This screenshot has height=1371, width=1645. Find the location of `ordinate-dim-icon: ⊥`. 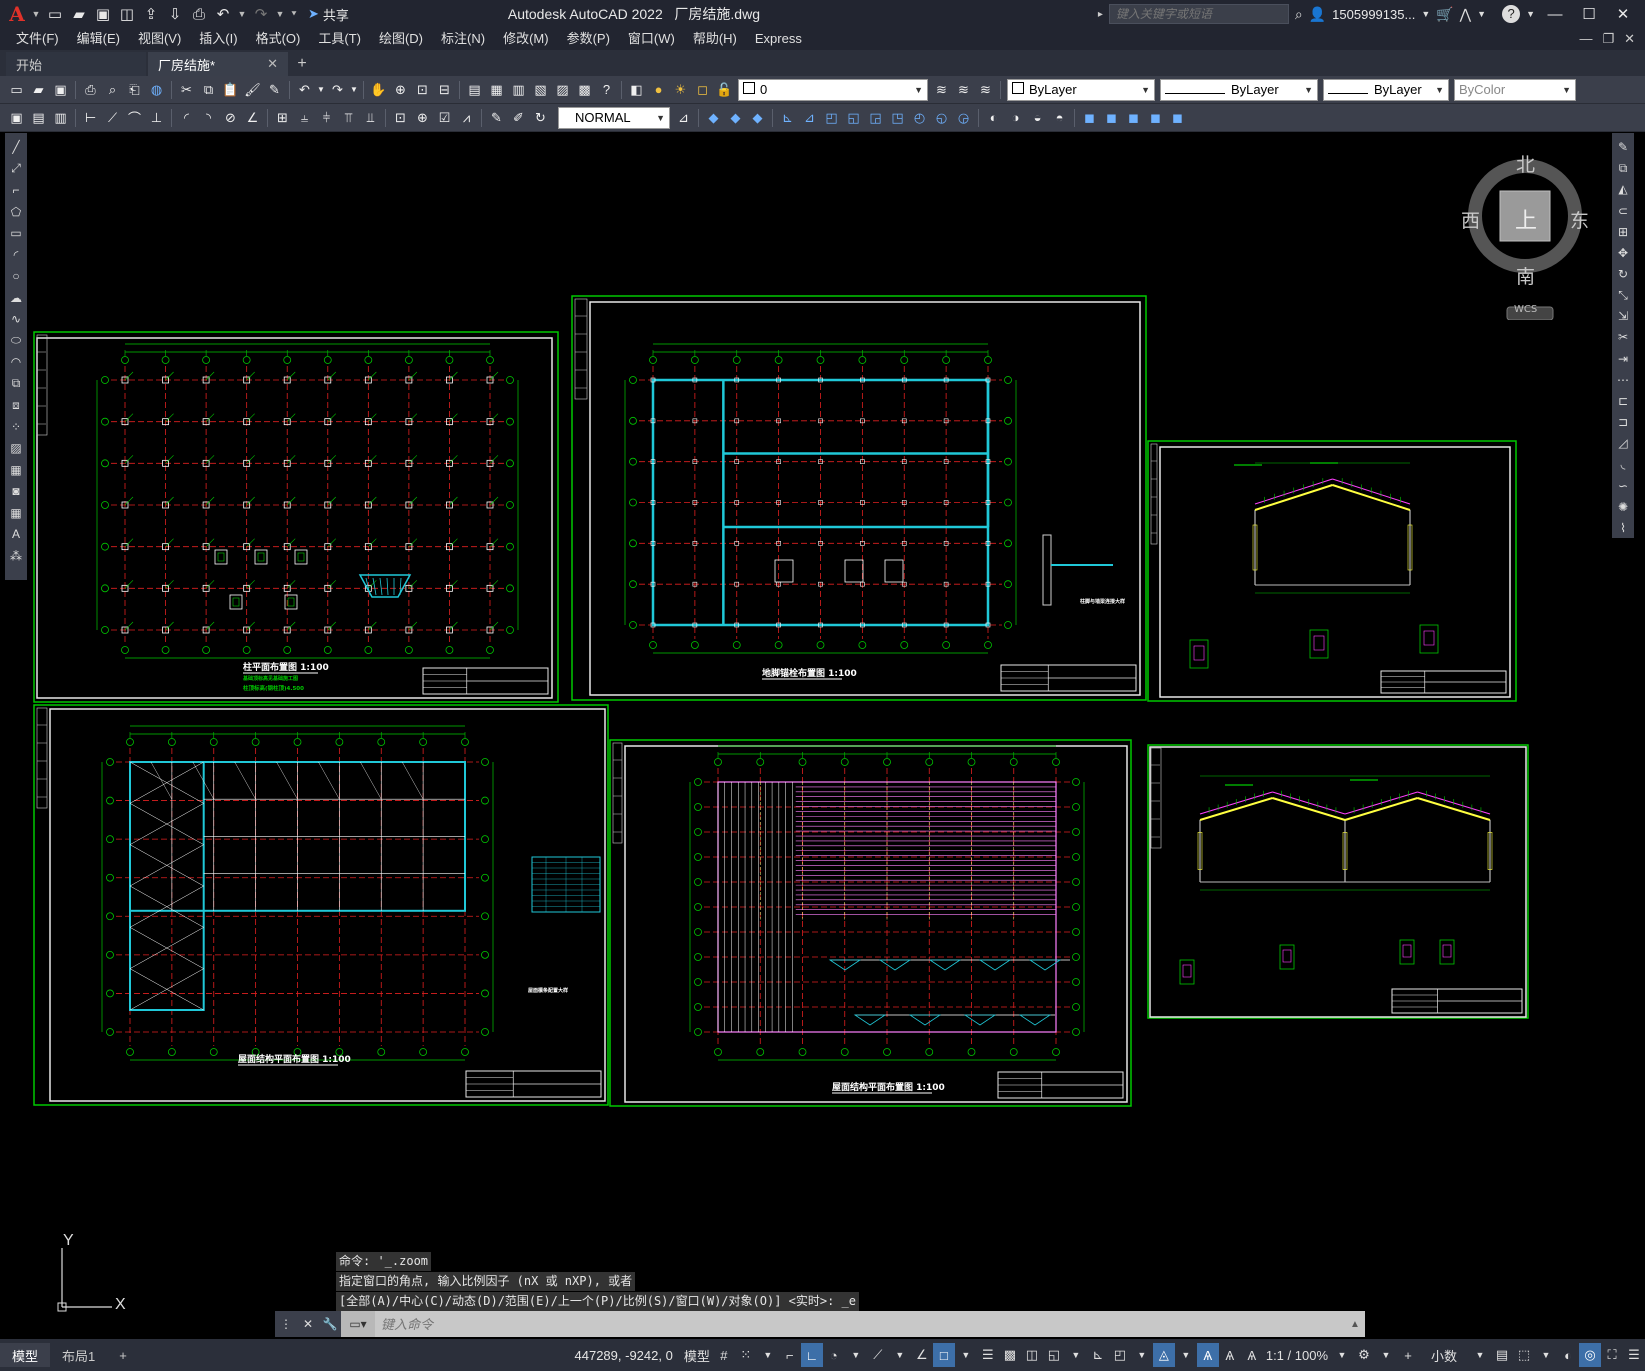

ordinate-dim-icon: ⊥ is located at coordinates (156, 117).